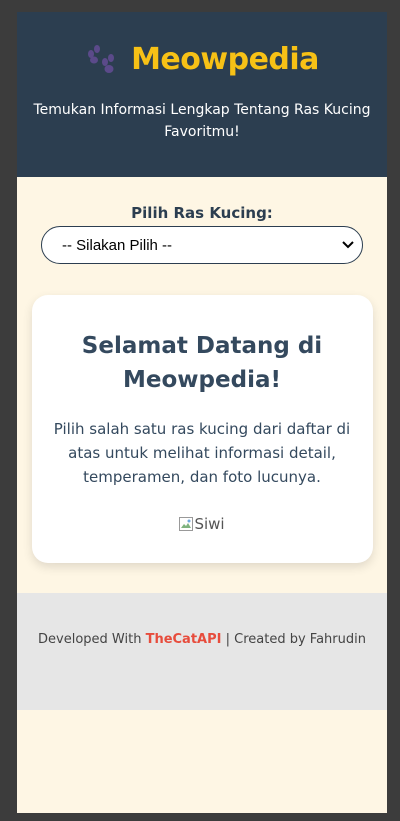 Image resolution: width=400 pixels, height=821 pixels. I want to click on breed-selector: Pilih Ras Kucing: -- Silakan Pilih --, so click(202, 220).